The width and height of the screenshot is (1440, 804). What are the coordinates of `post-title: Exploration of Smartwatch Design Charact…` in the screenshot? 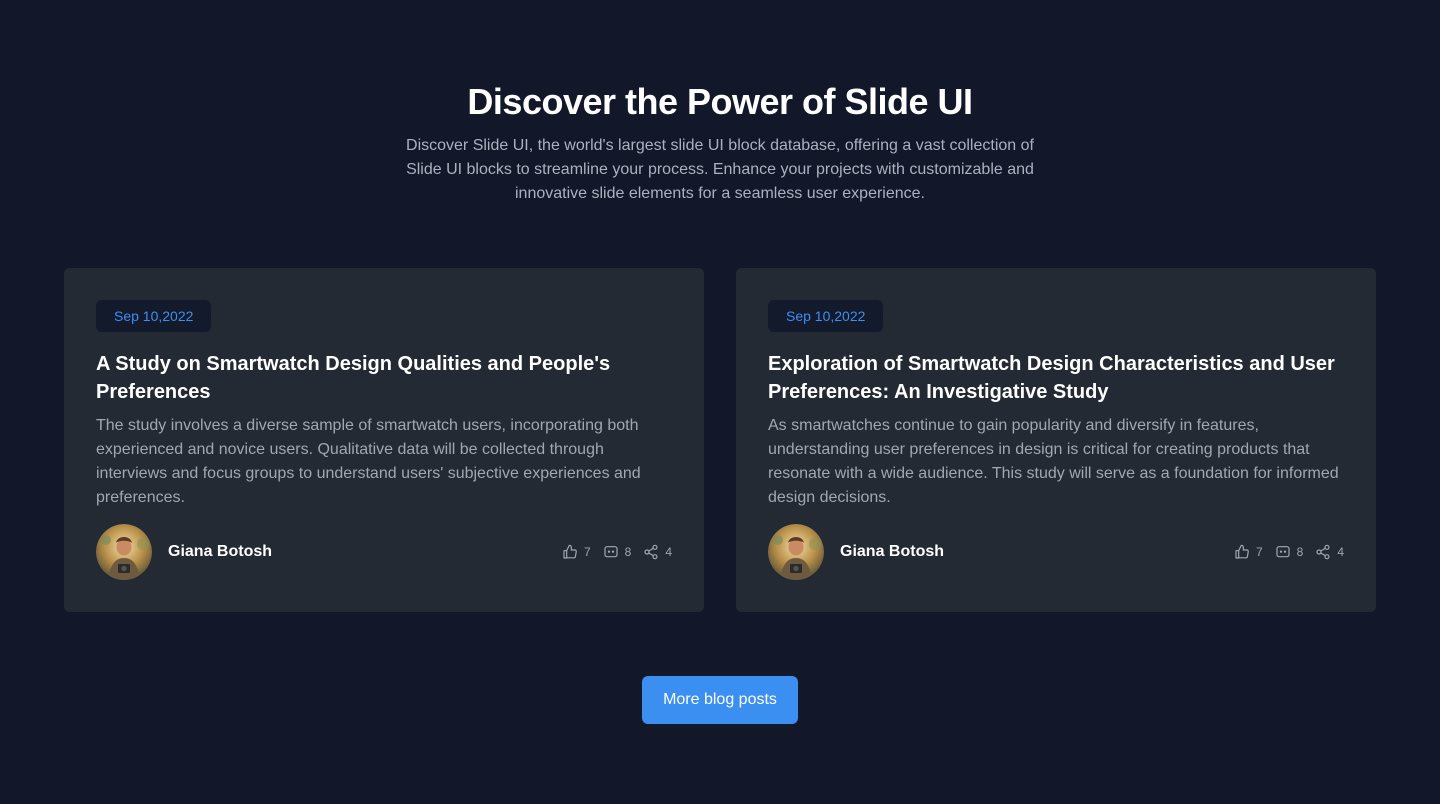 It's located at (1056, 378).